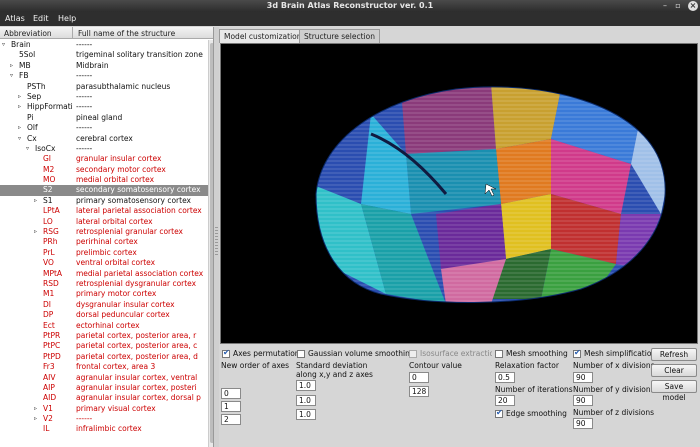 The height and width of the screenshot is (447, 700). What do you see at coordinates (339, 36) in the screenshot?
I see `tab-structure-selection: Structure selection` at bounding box center [339, 36].